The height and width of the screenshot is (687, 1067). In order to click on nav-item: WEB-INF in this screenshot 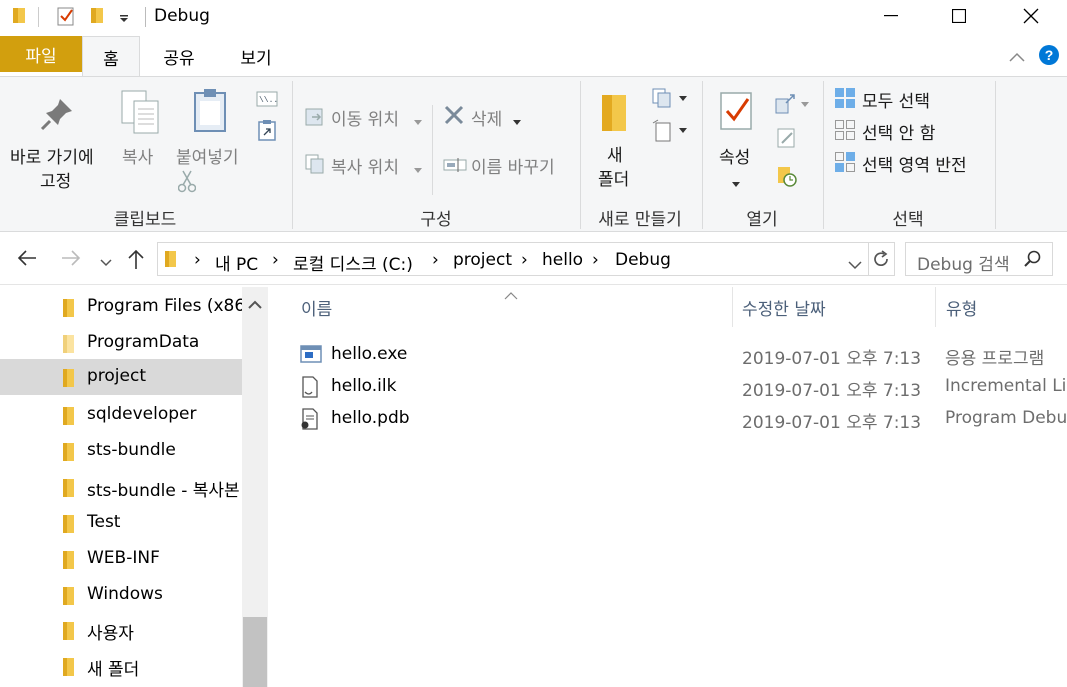, I will do `click(121, 559)`.